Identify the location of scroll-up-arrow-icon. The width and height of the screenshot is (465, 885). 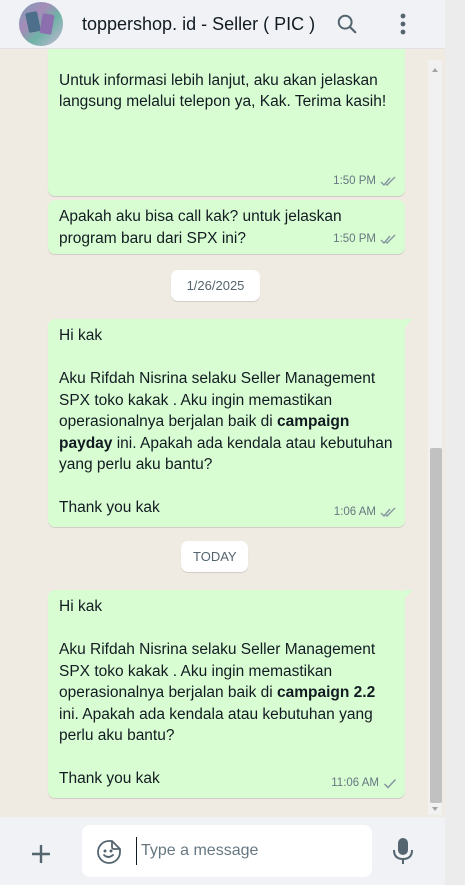
(435, 70).